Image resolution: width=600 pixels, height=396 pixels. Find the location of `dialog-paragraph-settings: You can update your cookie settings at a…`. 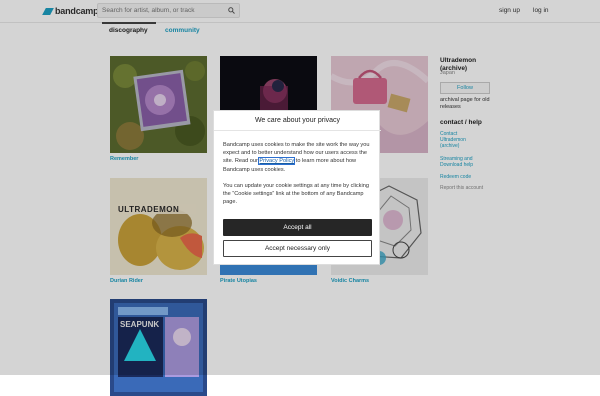

dialog-paragraph-settings: You can update your cookie settings at a… is located at coordinates (296, 194).